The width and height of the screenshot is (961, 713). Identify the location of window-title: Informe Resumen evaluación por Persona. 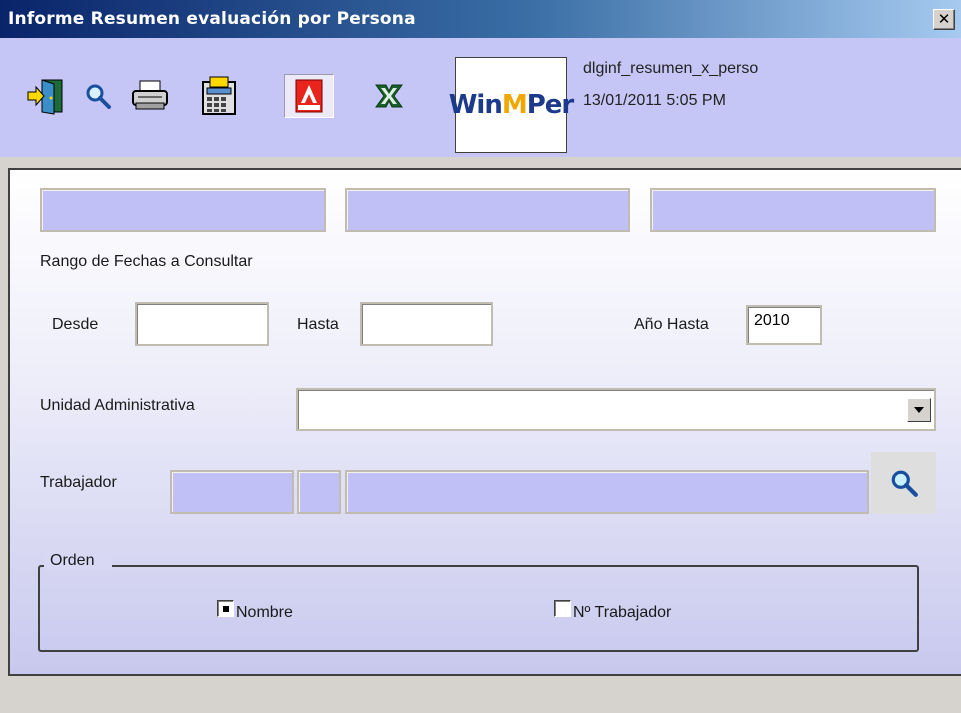
(212, 19).